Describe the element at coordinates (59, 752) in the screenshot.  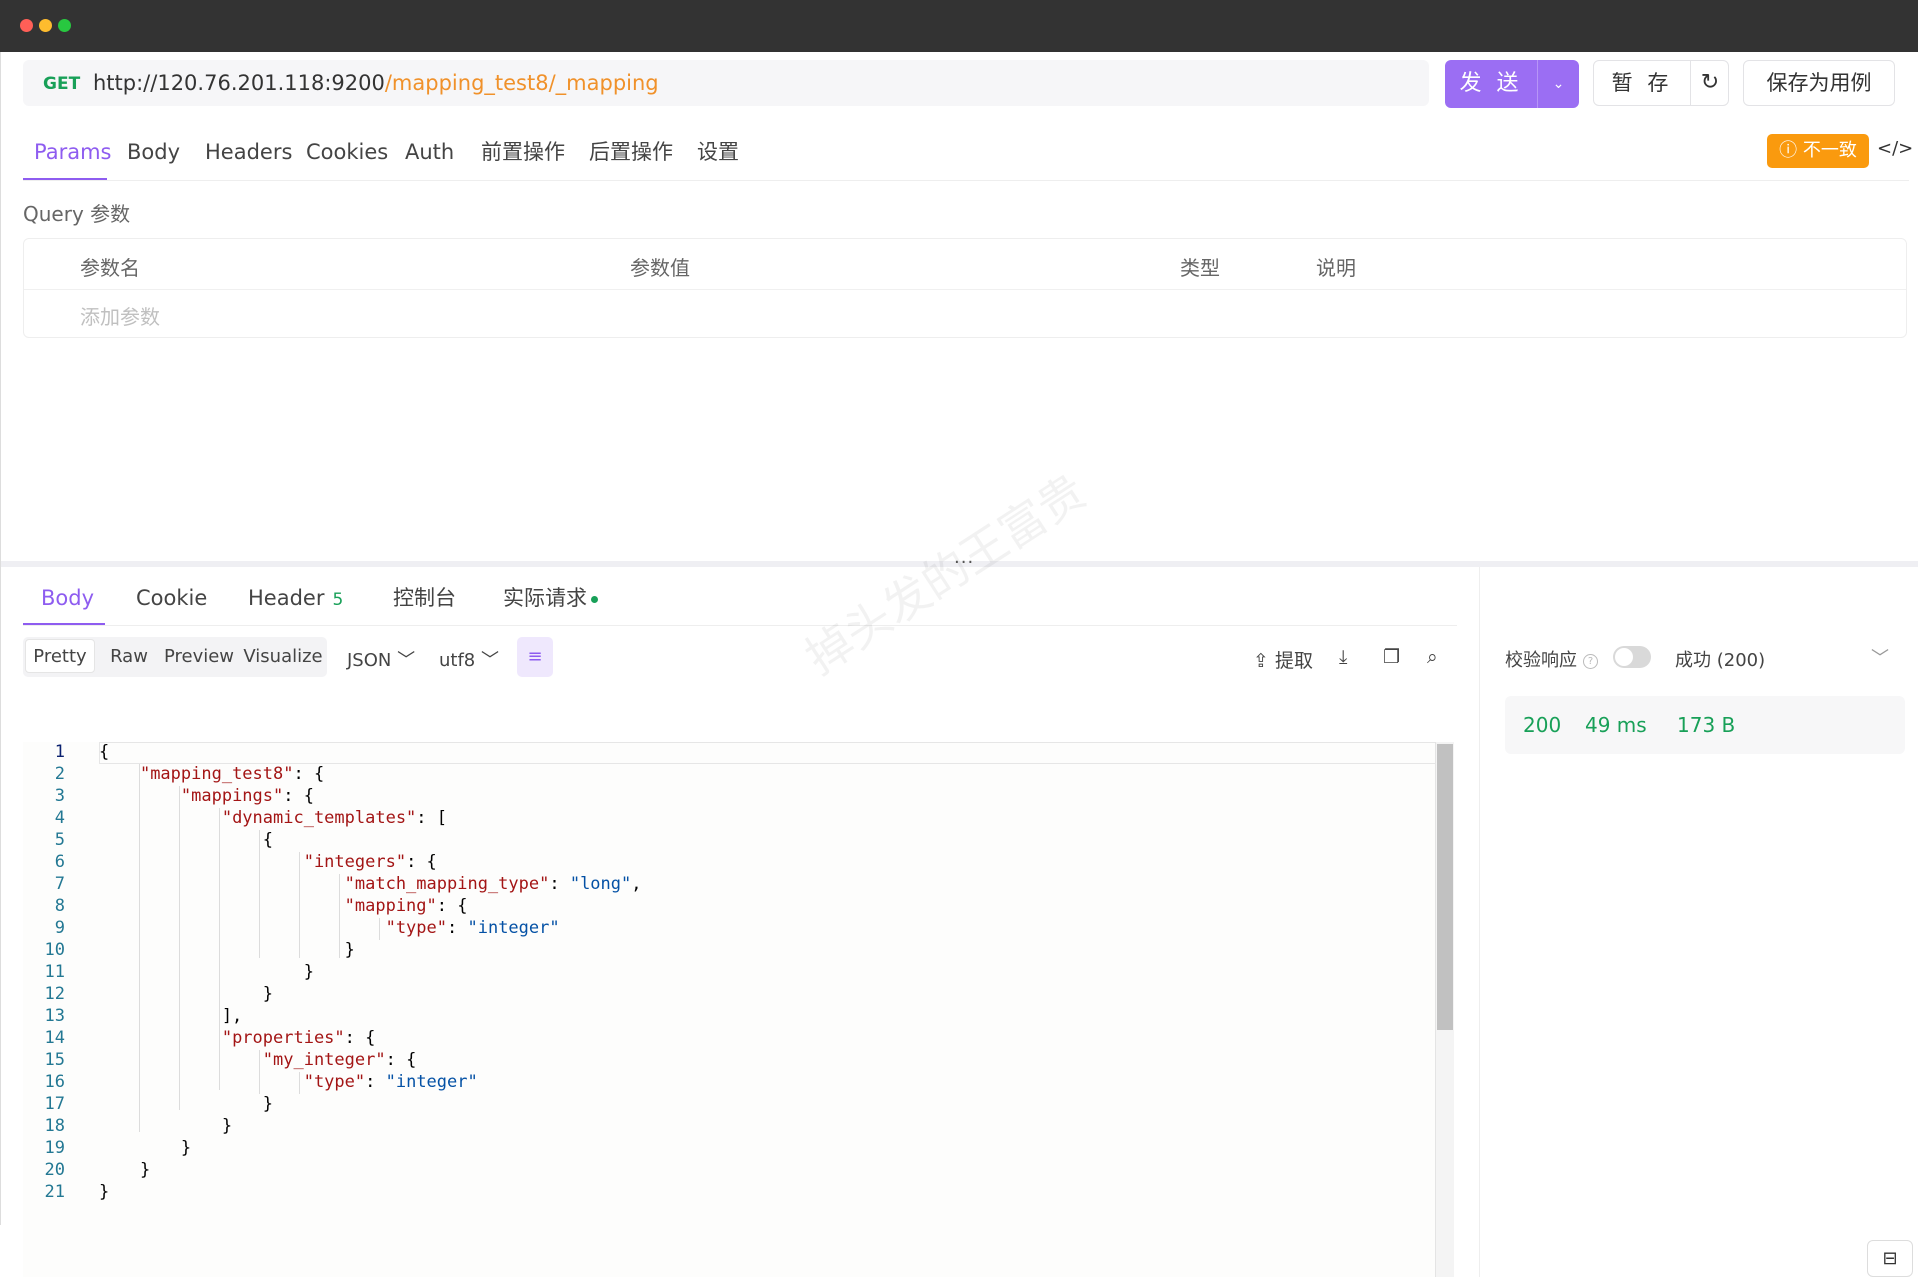
I see `line-number: 1` at that location.